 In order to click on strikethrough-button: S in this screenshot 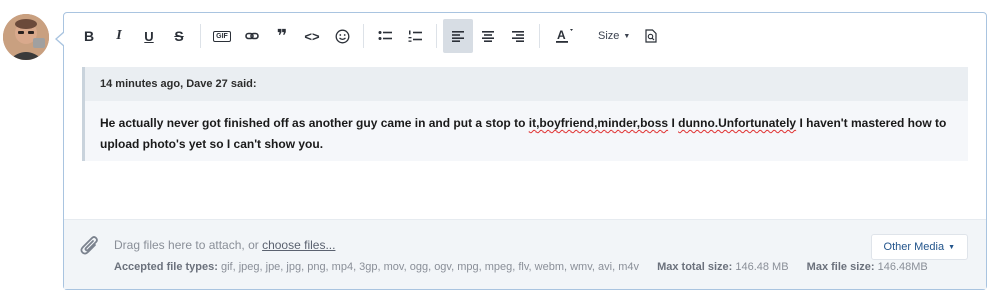, I will do `click(179, 36)`.